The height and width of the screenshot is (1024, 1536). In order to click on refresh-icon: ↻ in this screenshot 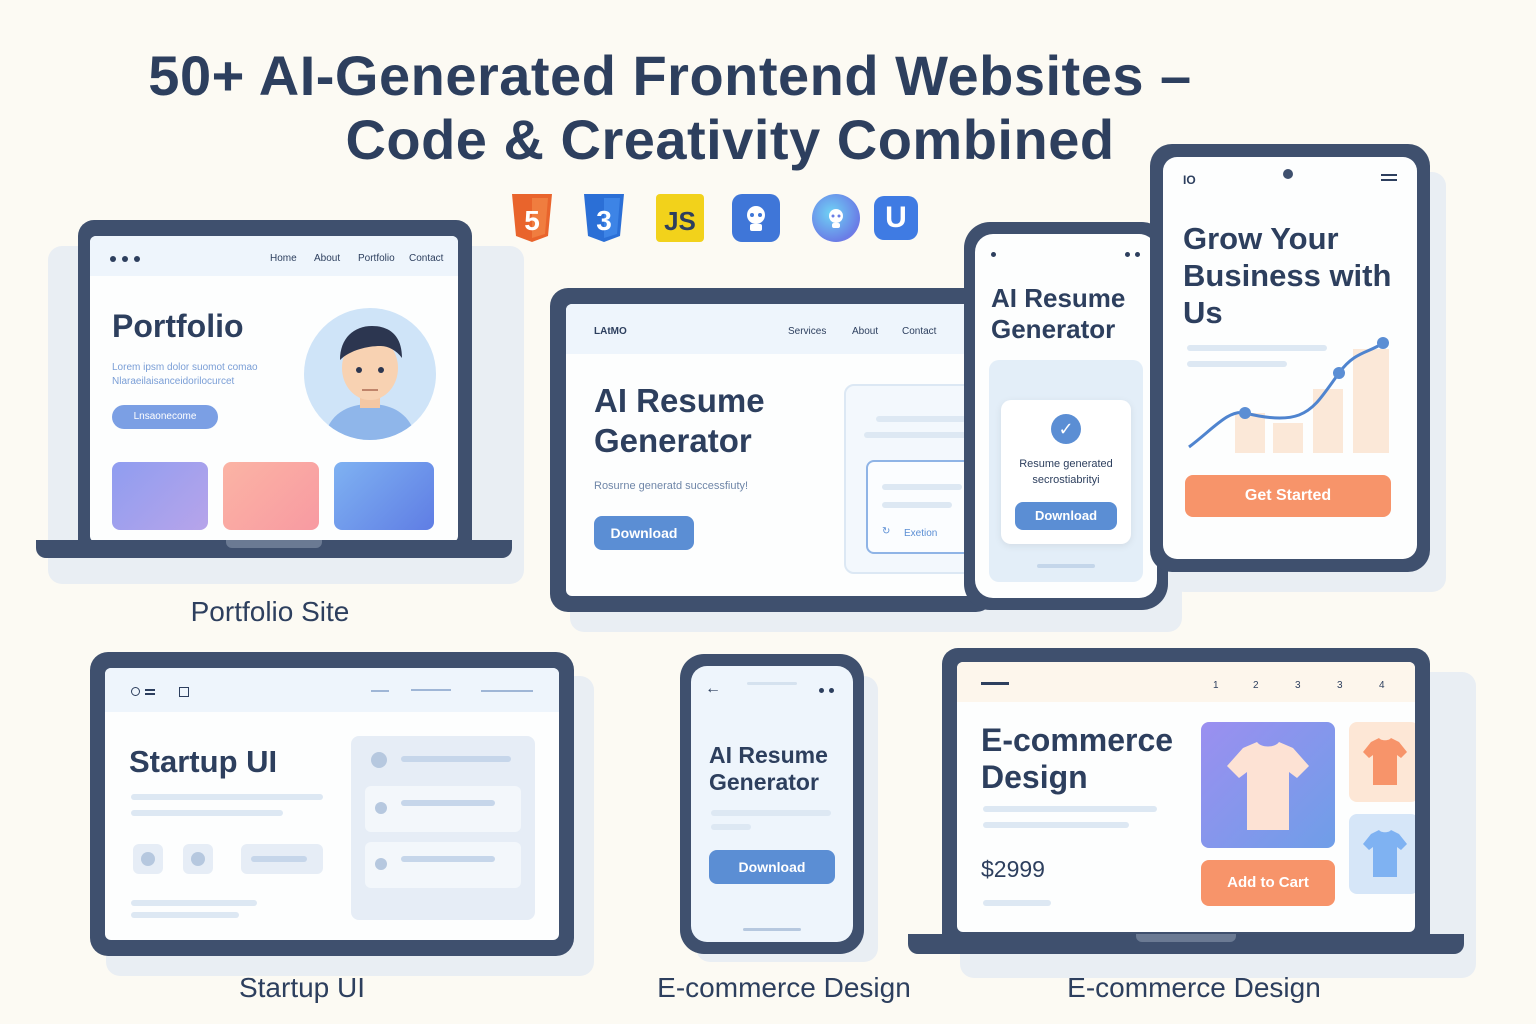, I will do `click(886, 531)`.